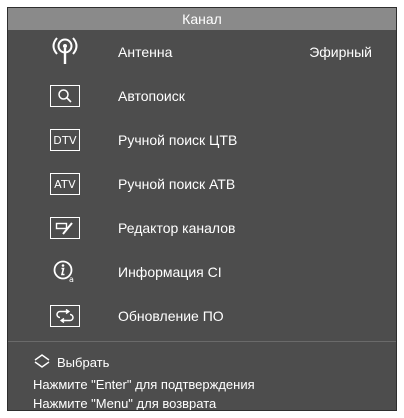 The height and width of the screenshot is (418, 404). I want to click on menu-item-label: Обновление ПО, so click(171, 316).